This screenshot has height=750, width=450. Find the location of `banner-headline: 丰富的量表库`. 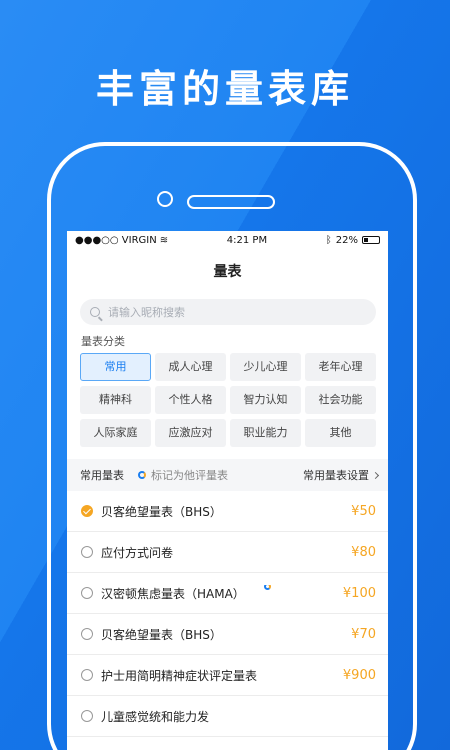

banner-headline: 丰富的量表库 is located at coordinates (224, 89).